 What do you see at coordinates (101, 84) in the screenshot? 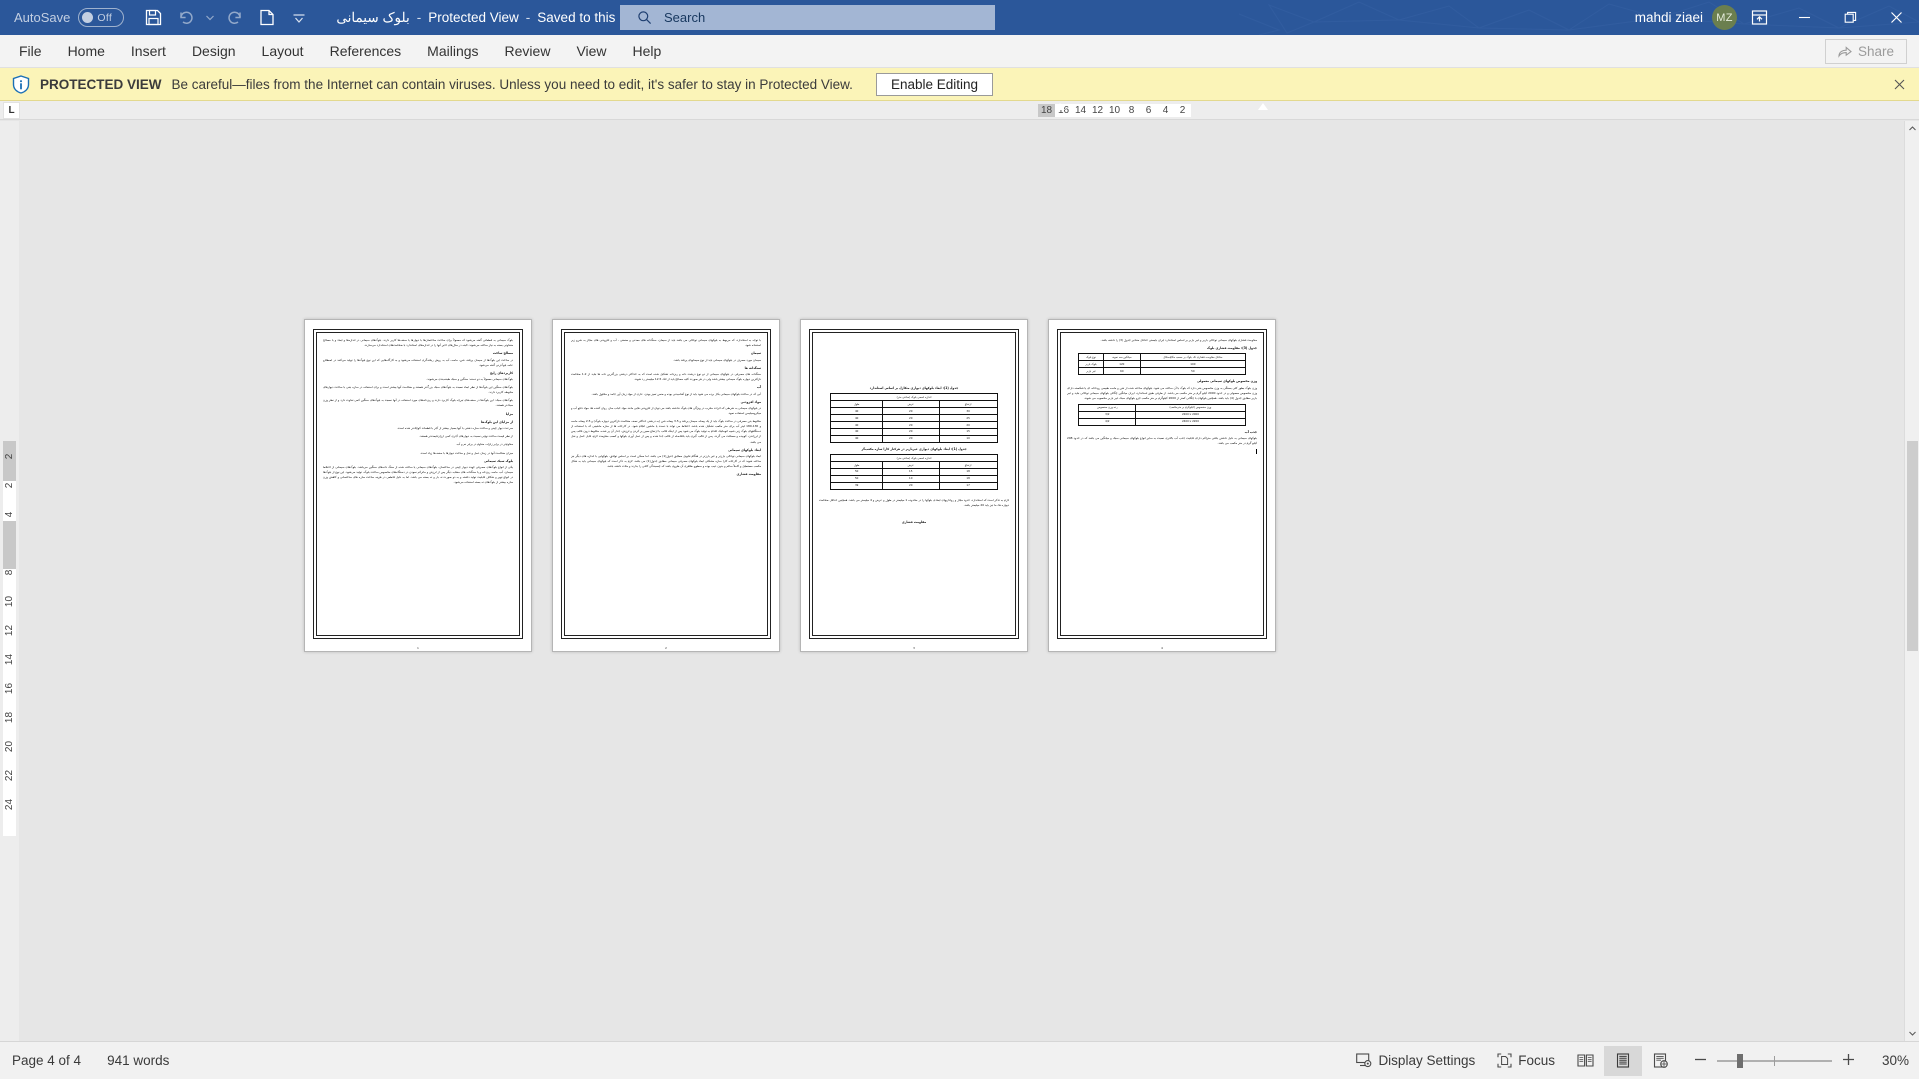
I see `protected-view-label: PROTECTED VIEW` at bounding box center [101, 84].